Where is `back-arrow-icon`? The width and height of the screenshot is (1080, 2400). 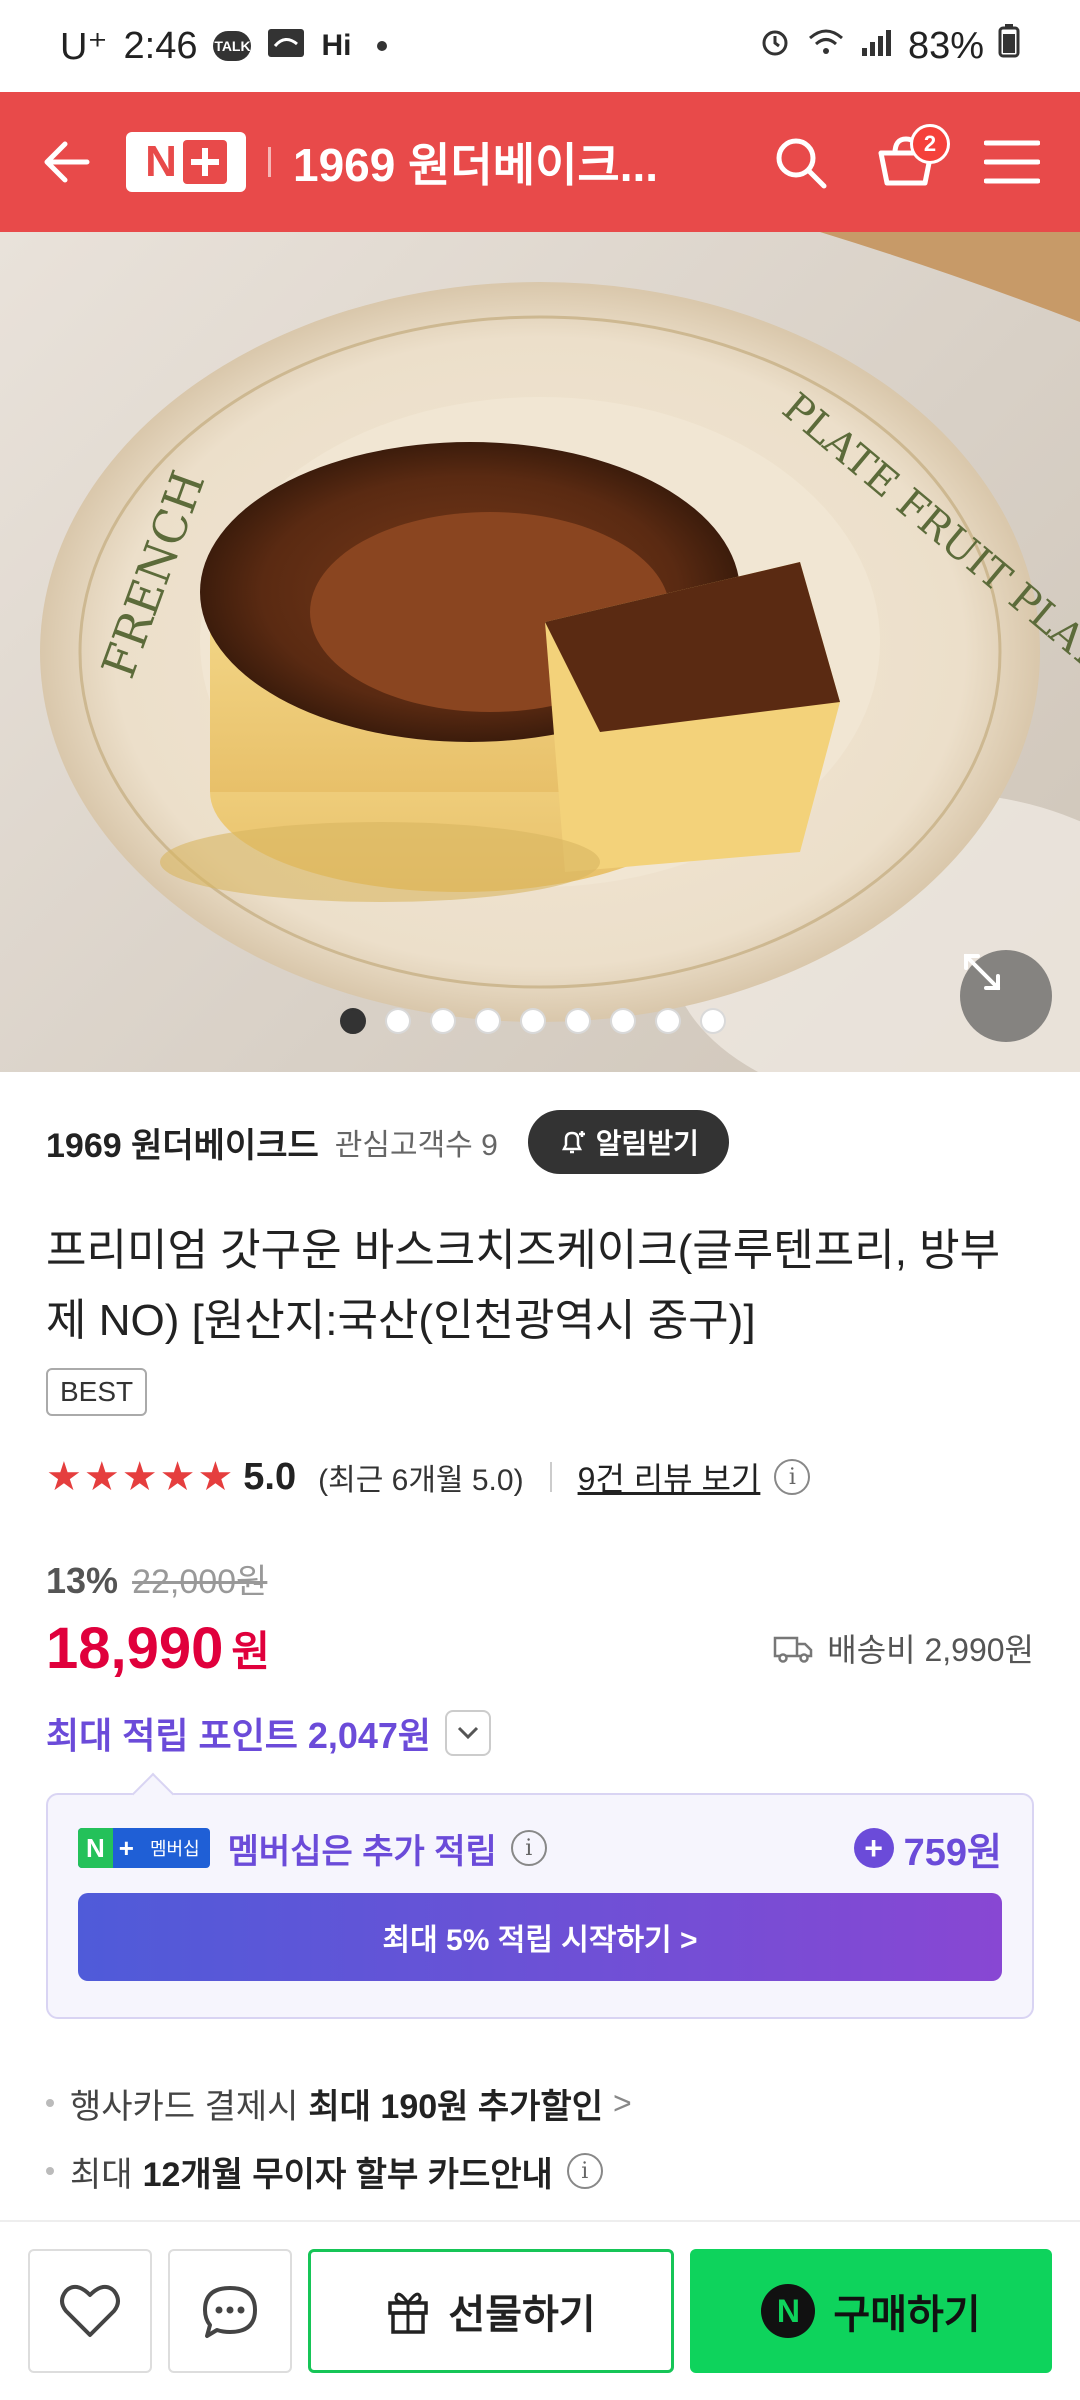 back-arrow-icon is located at coordinates (66, 162).